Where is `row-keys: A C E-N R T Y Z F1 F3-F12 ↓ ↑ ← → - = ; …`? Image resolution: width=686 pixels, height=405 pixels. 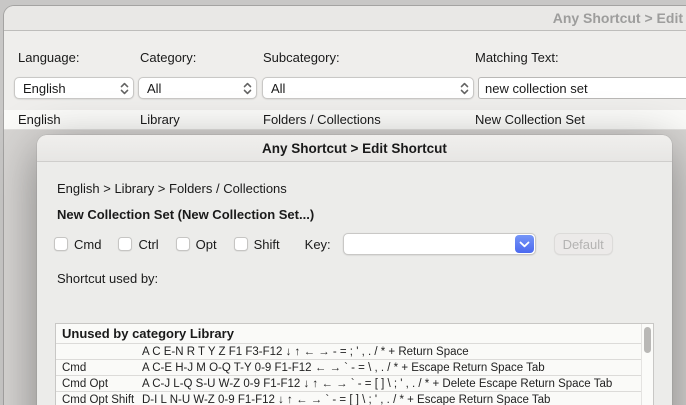 row-keys: A C E-N R T Y Z F1 F3-F12 ↓ ↑ ← → - = ; … is located at coordinates (305, 351).